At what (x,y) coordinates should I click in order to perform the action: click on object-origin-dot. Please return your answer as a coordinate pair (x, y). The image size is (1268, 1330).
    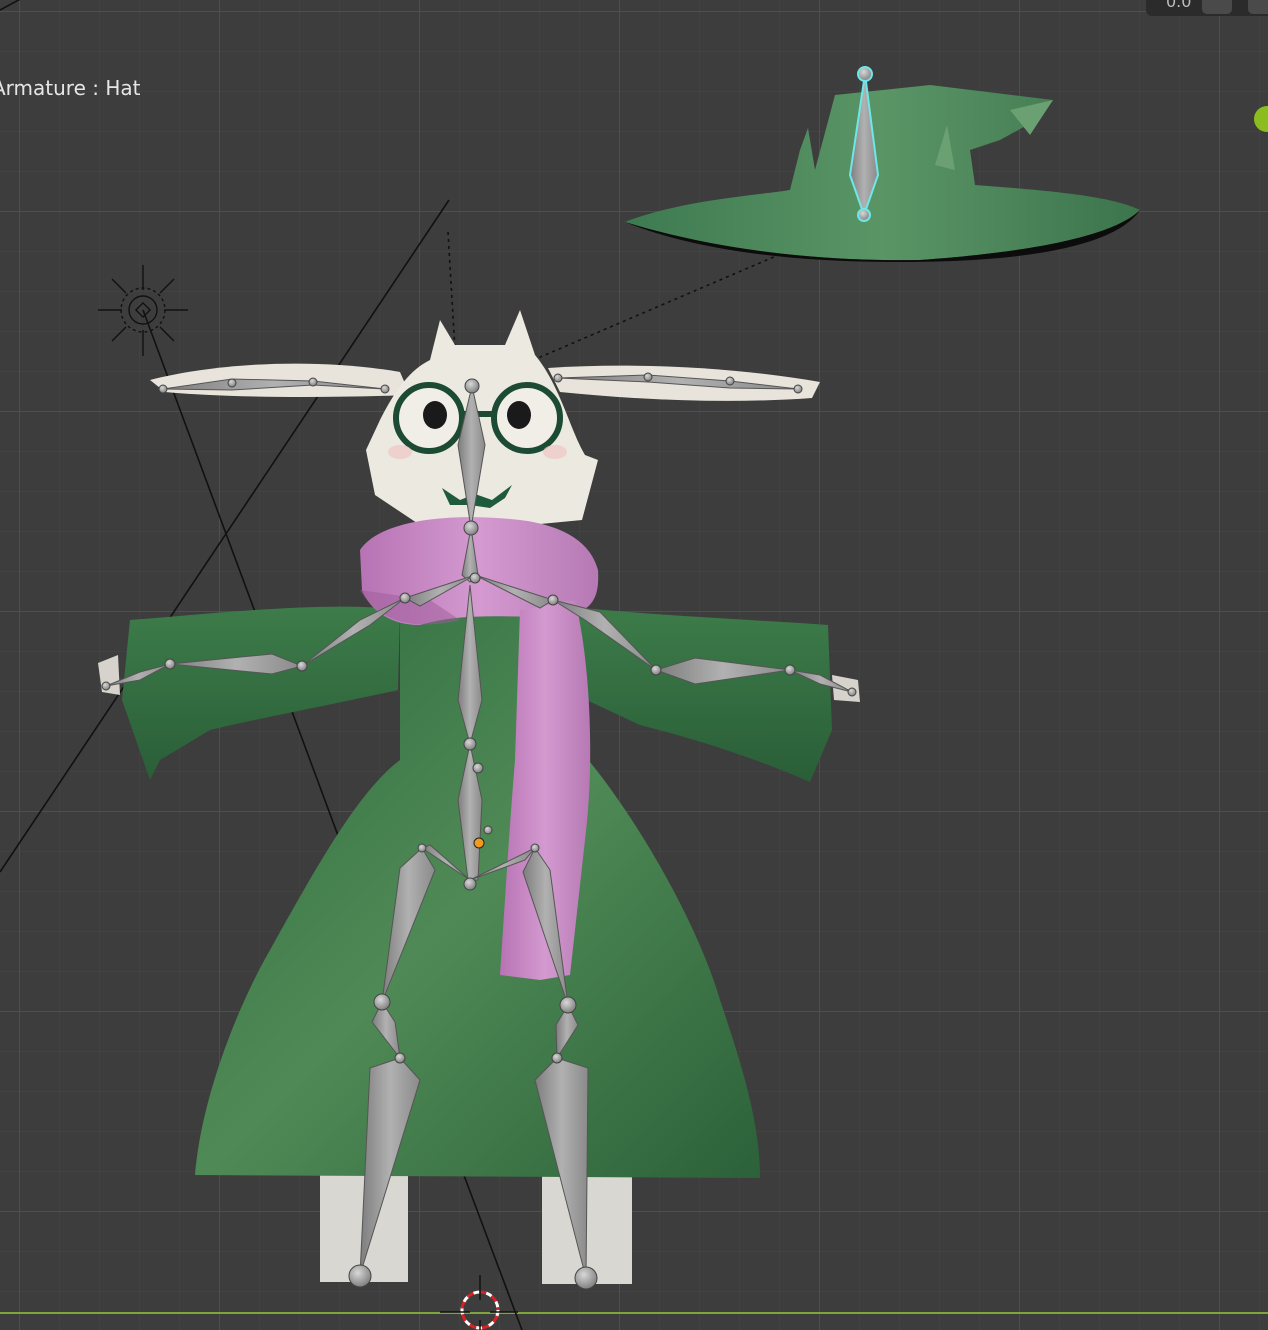
    Looking at the image, I should click on (479, 843).